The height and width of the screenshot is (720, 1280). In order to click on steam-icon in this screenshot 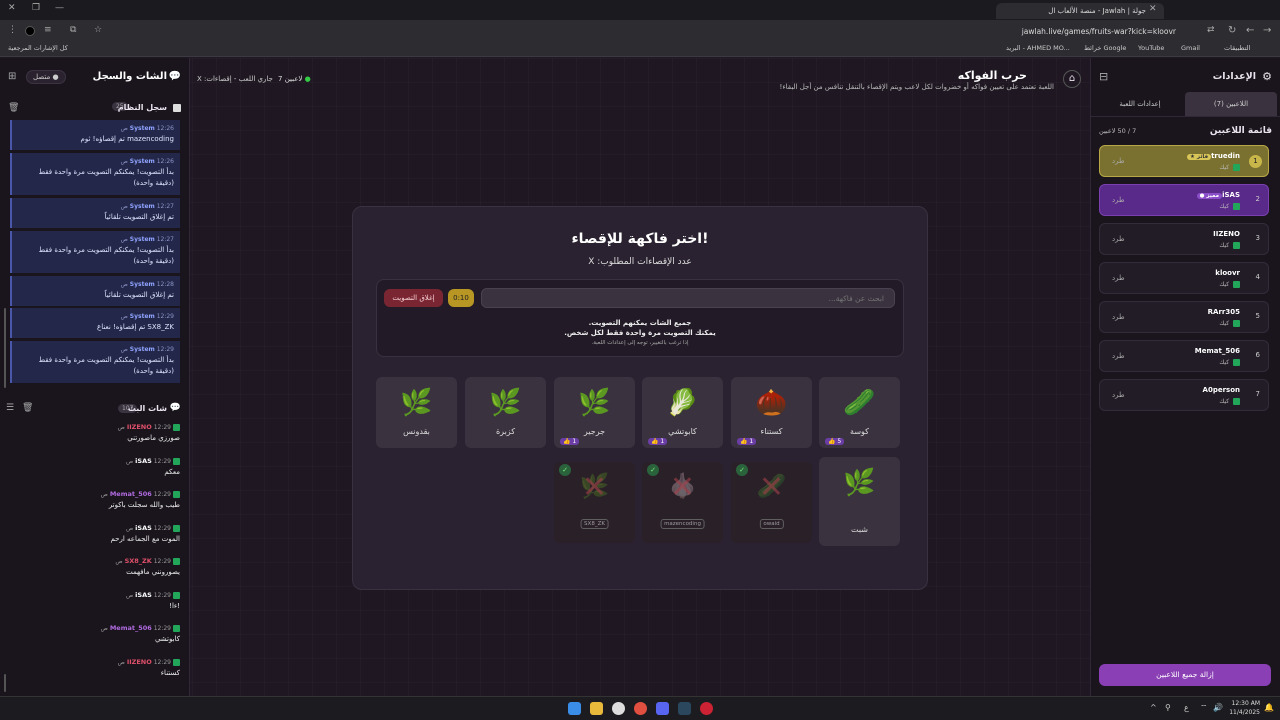, I will do `click(684, 708)`.